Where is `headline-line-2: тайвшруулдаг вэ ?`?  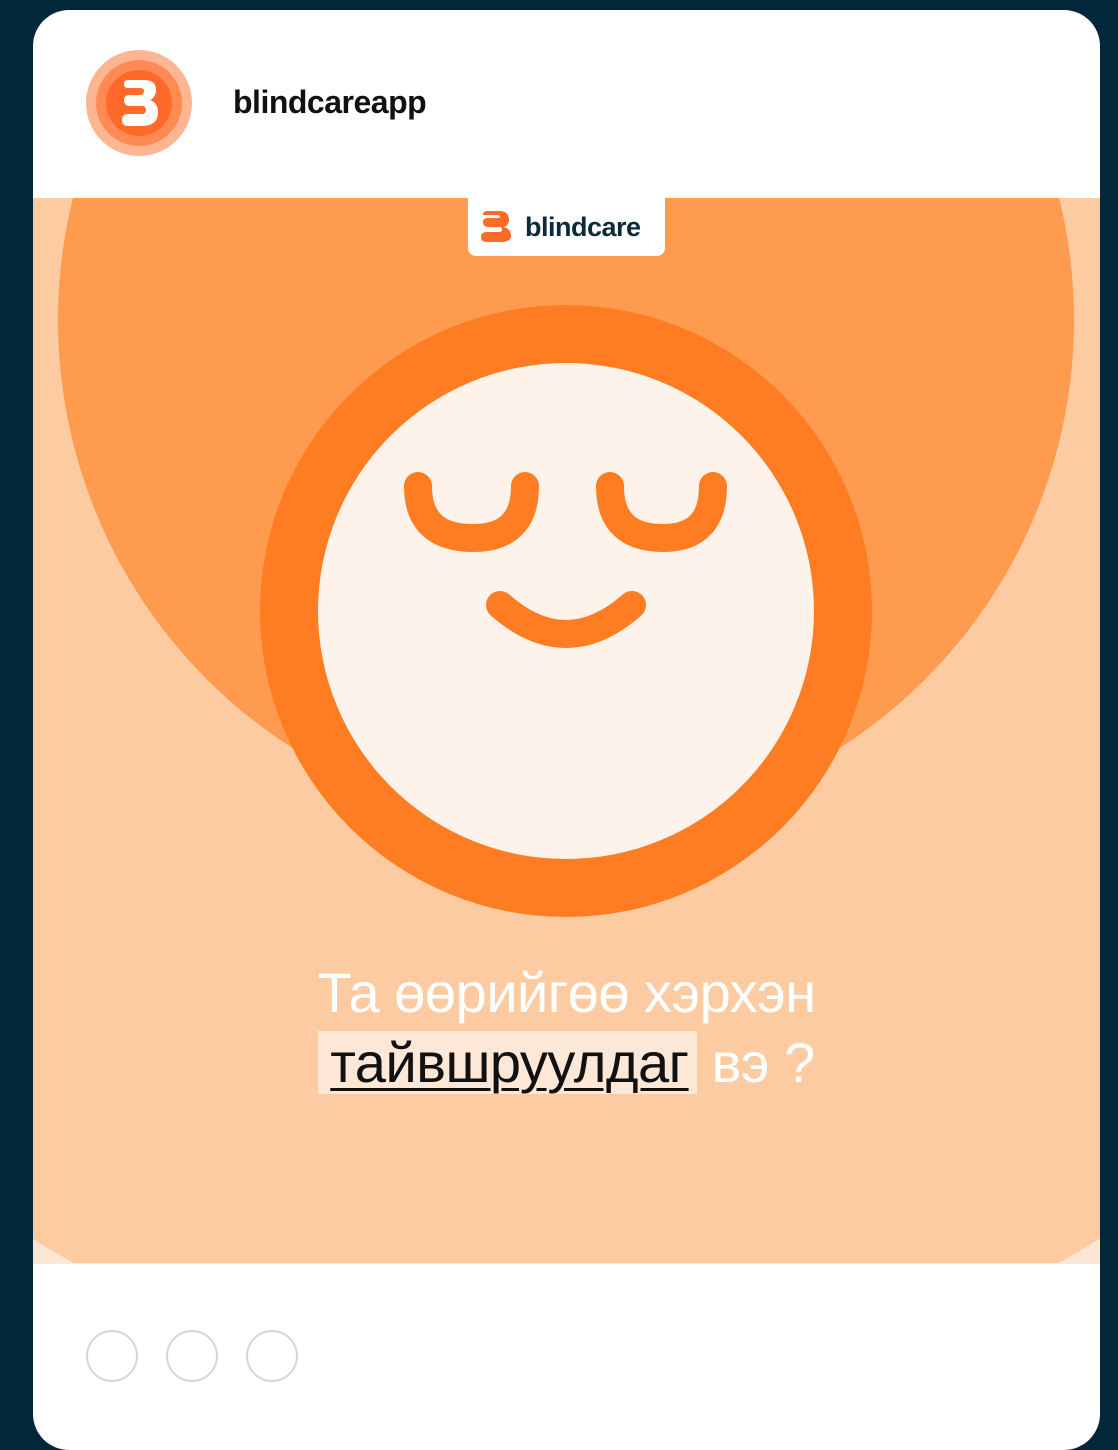
headline-line-2: тайвшруулдаг вэ ? is located at coordinates (566, 1063).